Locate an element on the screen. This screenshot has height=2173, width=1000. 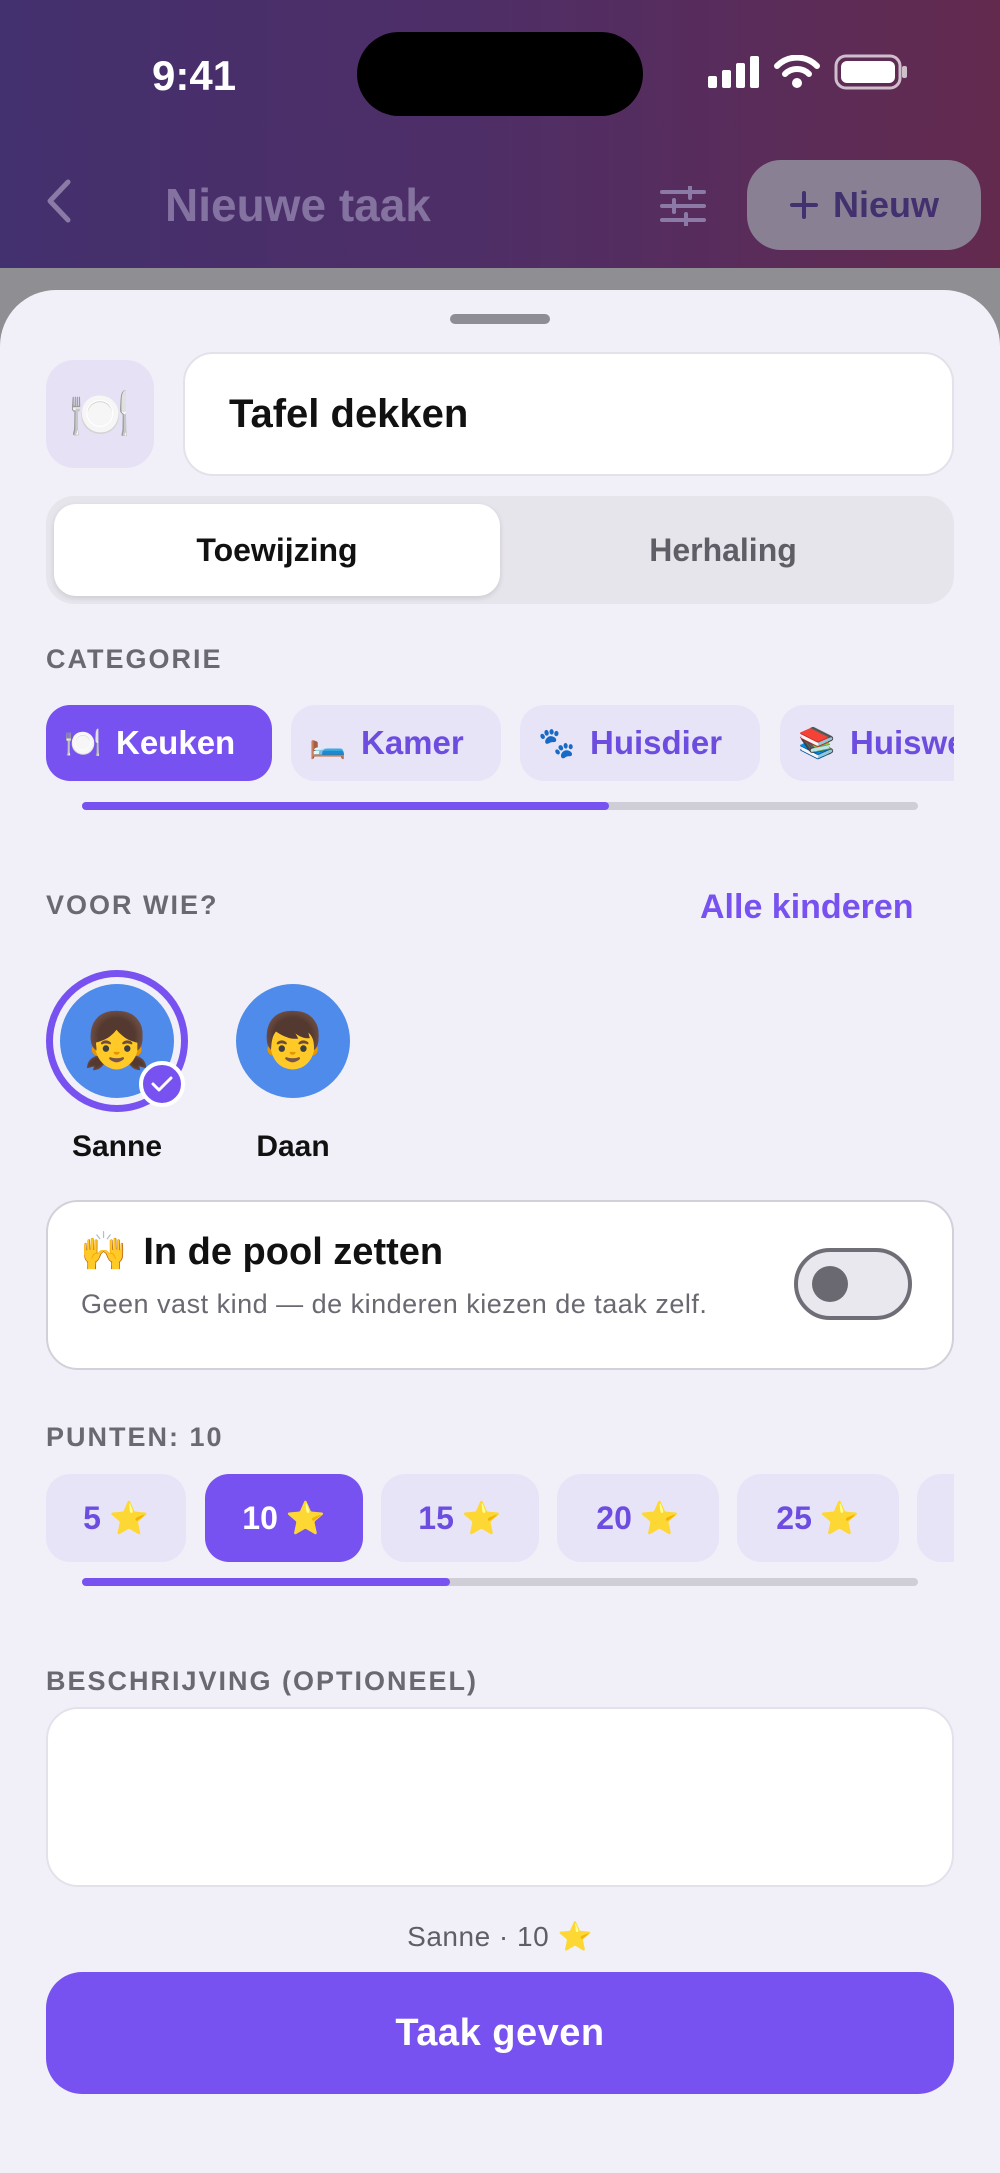
avatar-ring: 👦 is located at coordinates (293, 1041).